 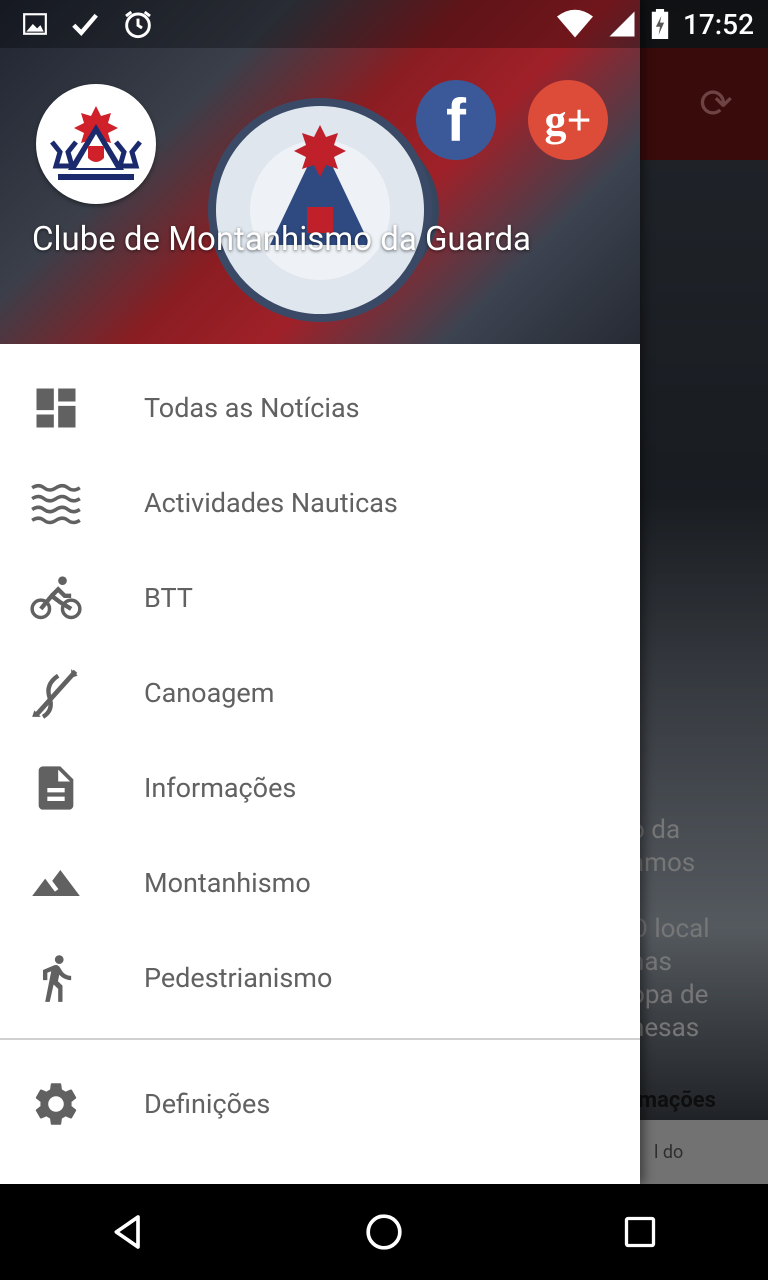 I want to click on home-button, so click(x=384, y=1232).